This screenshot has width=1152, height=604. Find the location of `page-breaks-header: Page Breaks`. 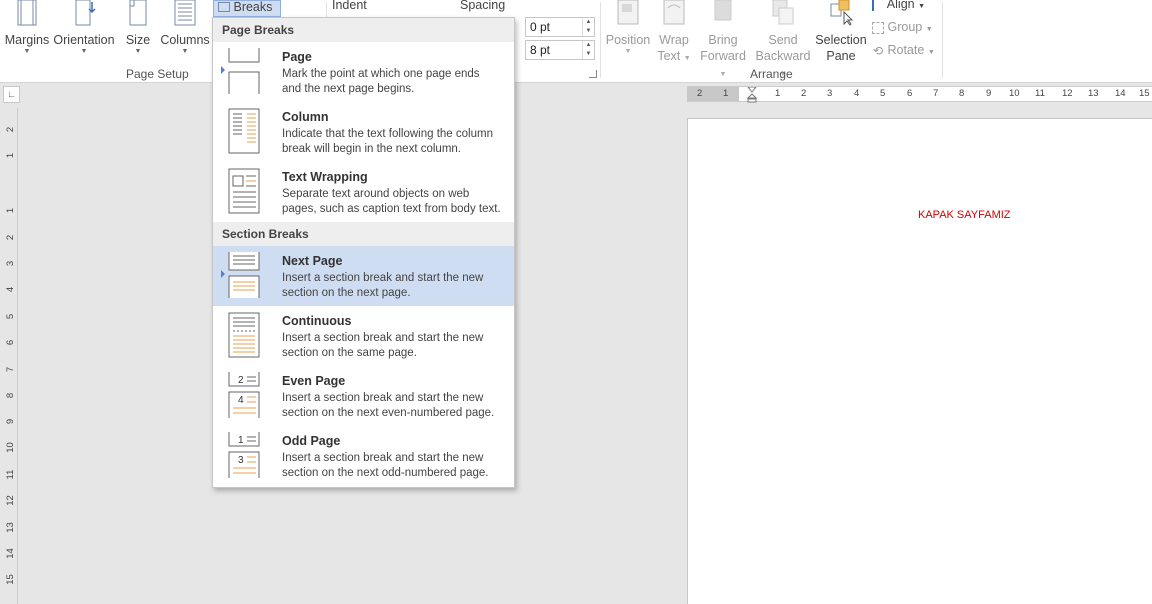

page-breaks-header: Page Breaks is located at coordinates (363, 30).